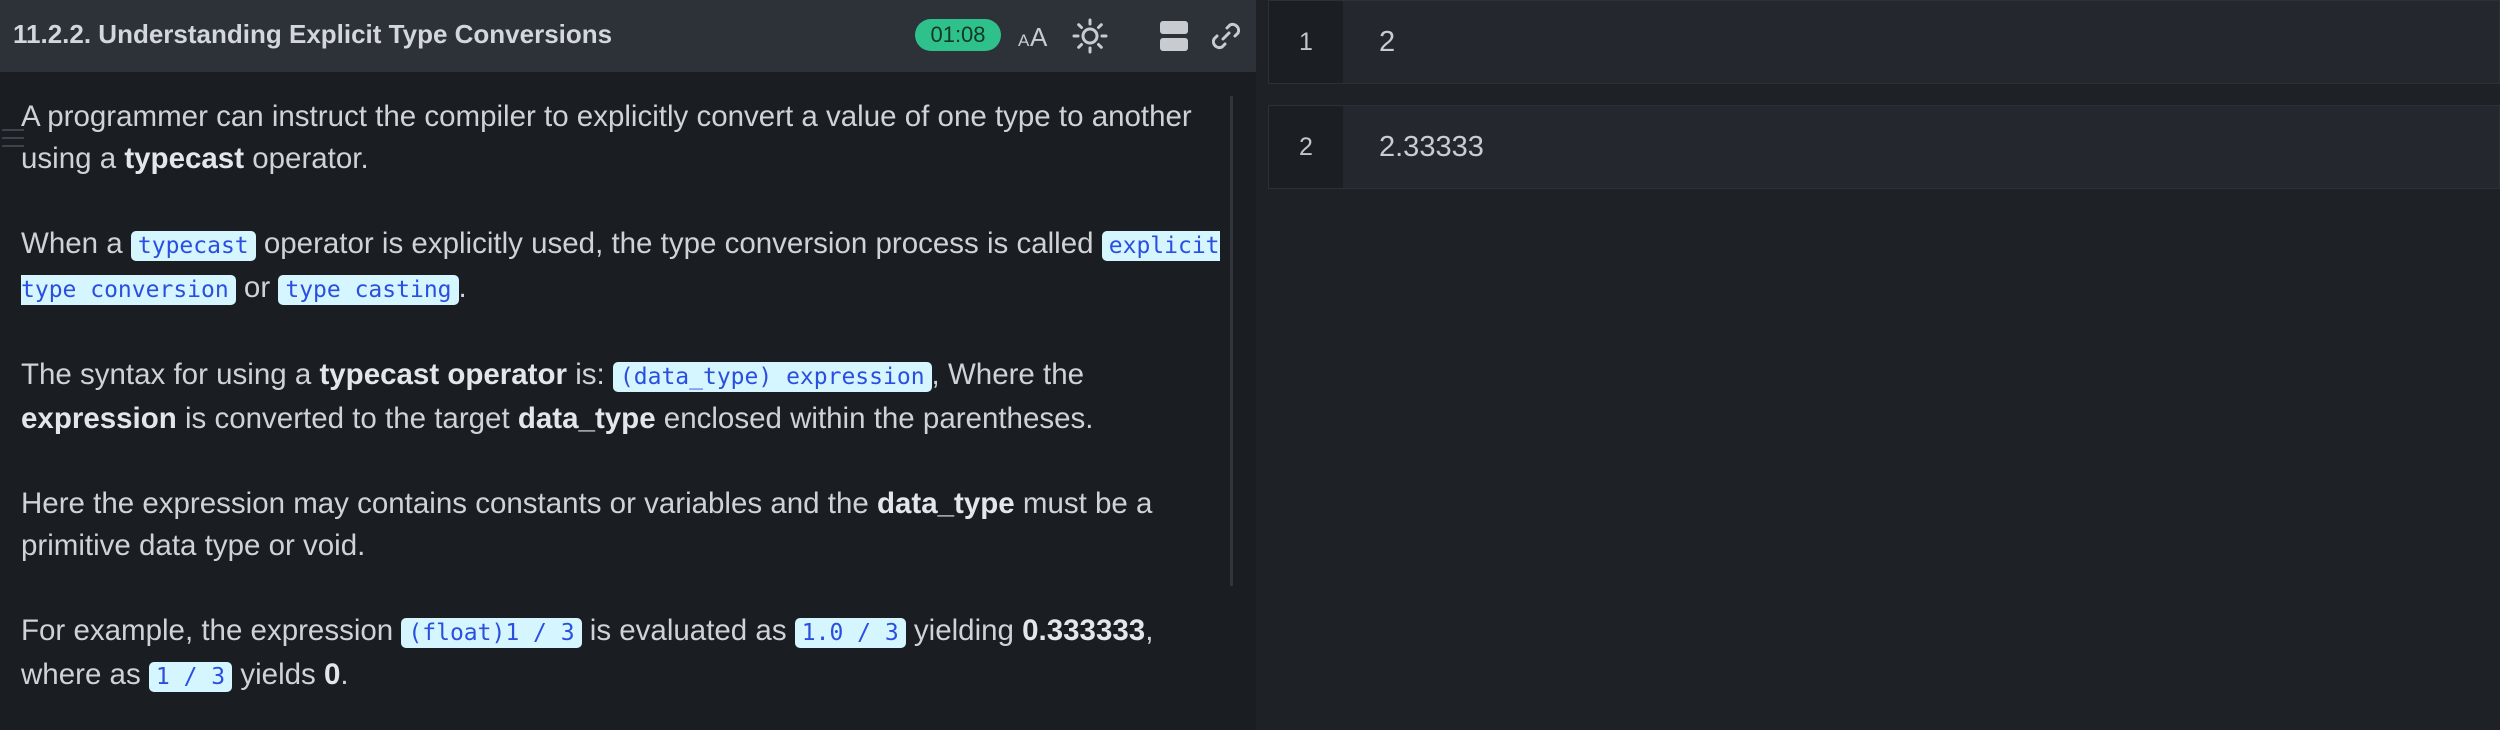  Describe the element at coordinates (1174, 36) in the screenshot. I see `layout-icon` at that location.